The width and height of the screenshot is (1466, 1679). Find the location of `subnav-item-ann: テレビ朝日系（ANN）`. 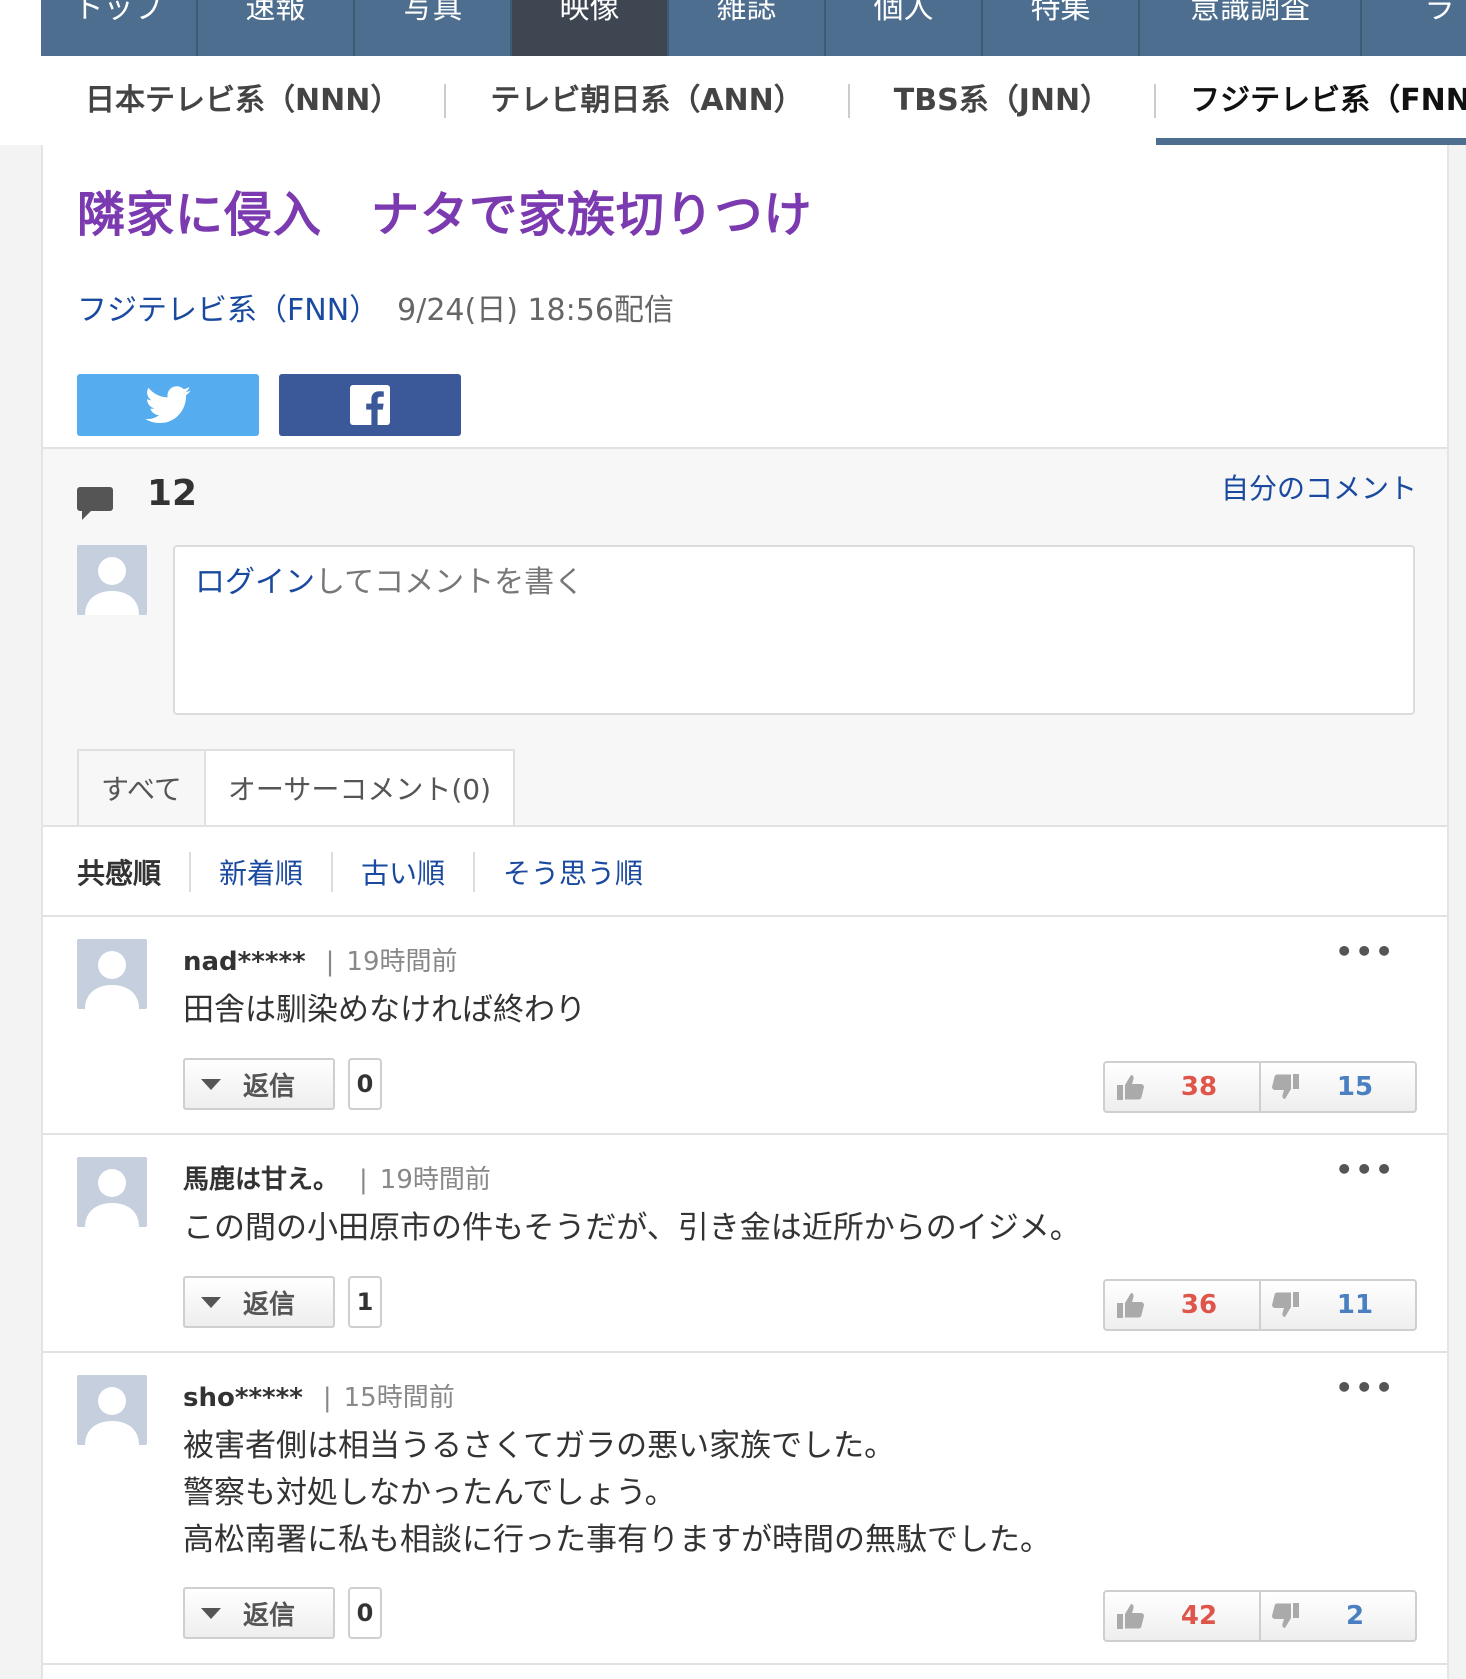

subnav-item-ann: テレビ朝日系（ANN） is located at coordinates (646, 100).